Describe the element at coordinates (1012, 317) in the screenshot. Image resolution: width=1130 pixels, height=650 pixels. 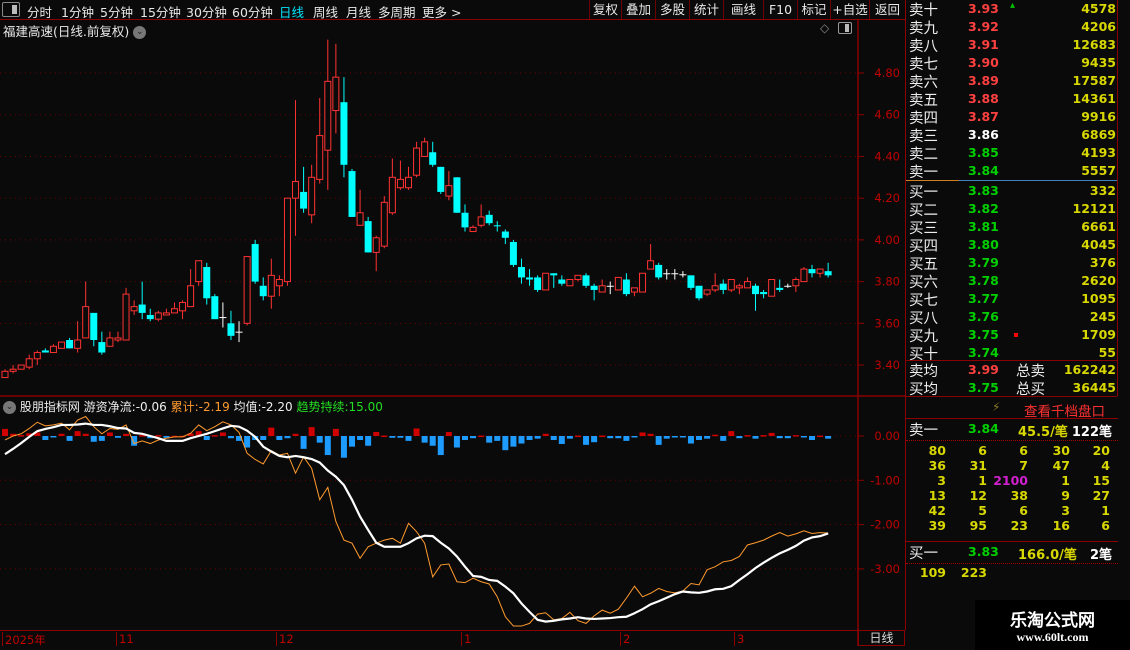
I see `order-book-row: 买八 3.76 245` at that location.